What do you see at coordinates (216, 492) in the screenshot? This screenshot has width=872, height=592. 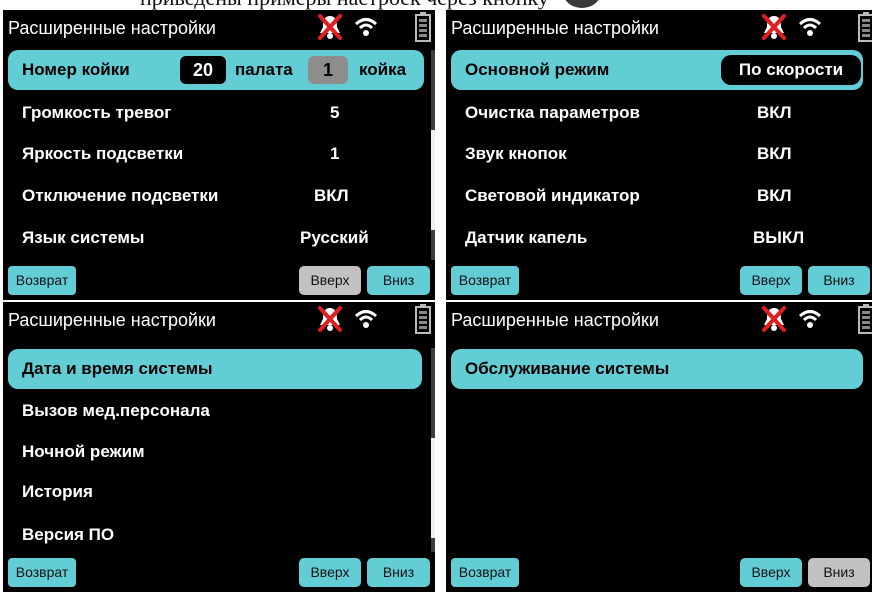 I see `menu-item-history: История` at bounding box center [216, 492].